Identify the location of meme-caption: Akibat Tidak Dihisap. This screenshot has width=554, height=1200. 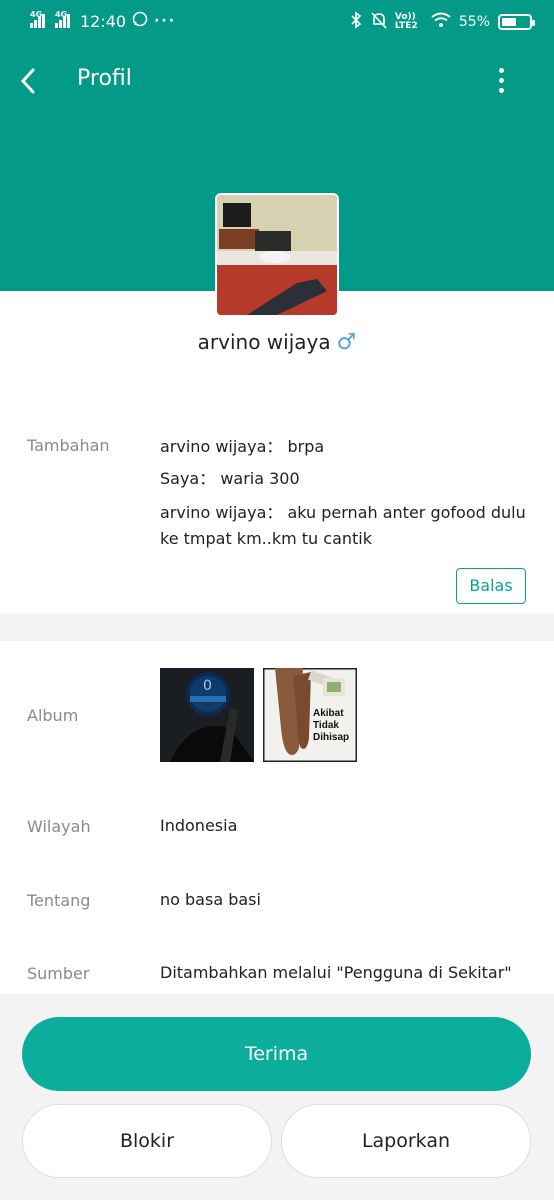
(331, 725).